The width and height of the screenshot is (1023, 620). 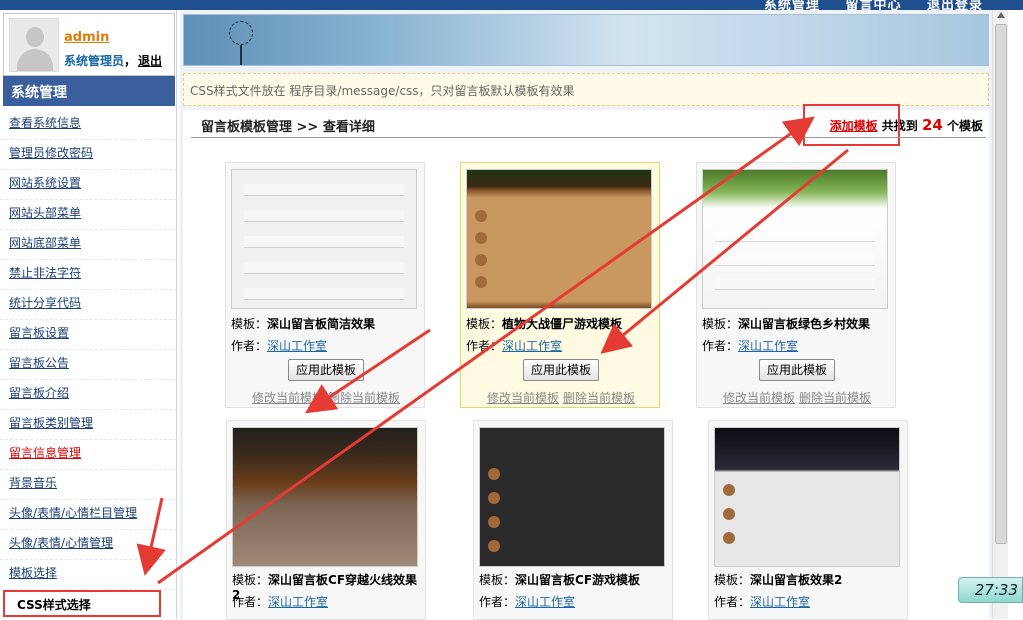 I want to click on vertical-scrollbar, so click(x=1000, y=314).